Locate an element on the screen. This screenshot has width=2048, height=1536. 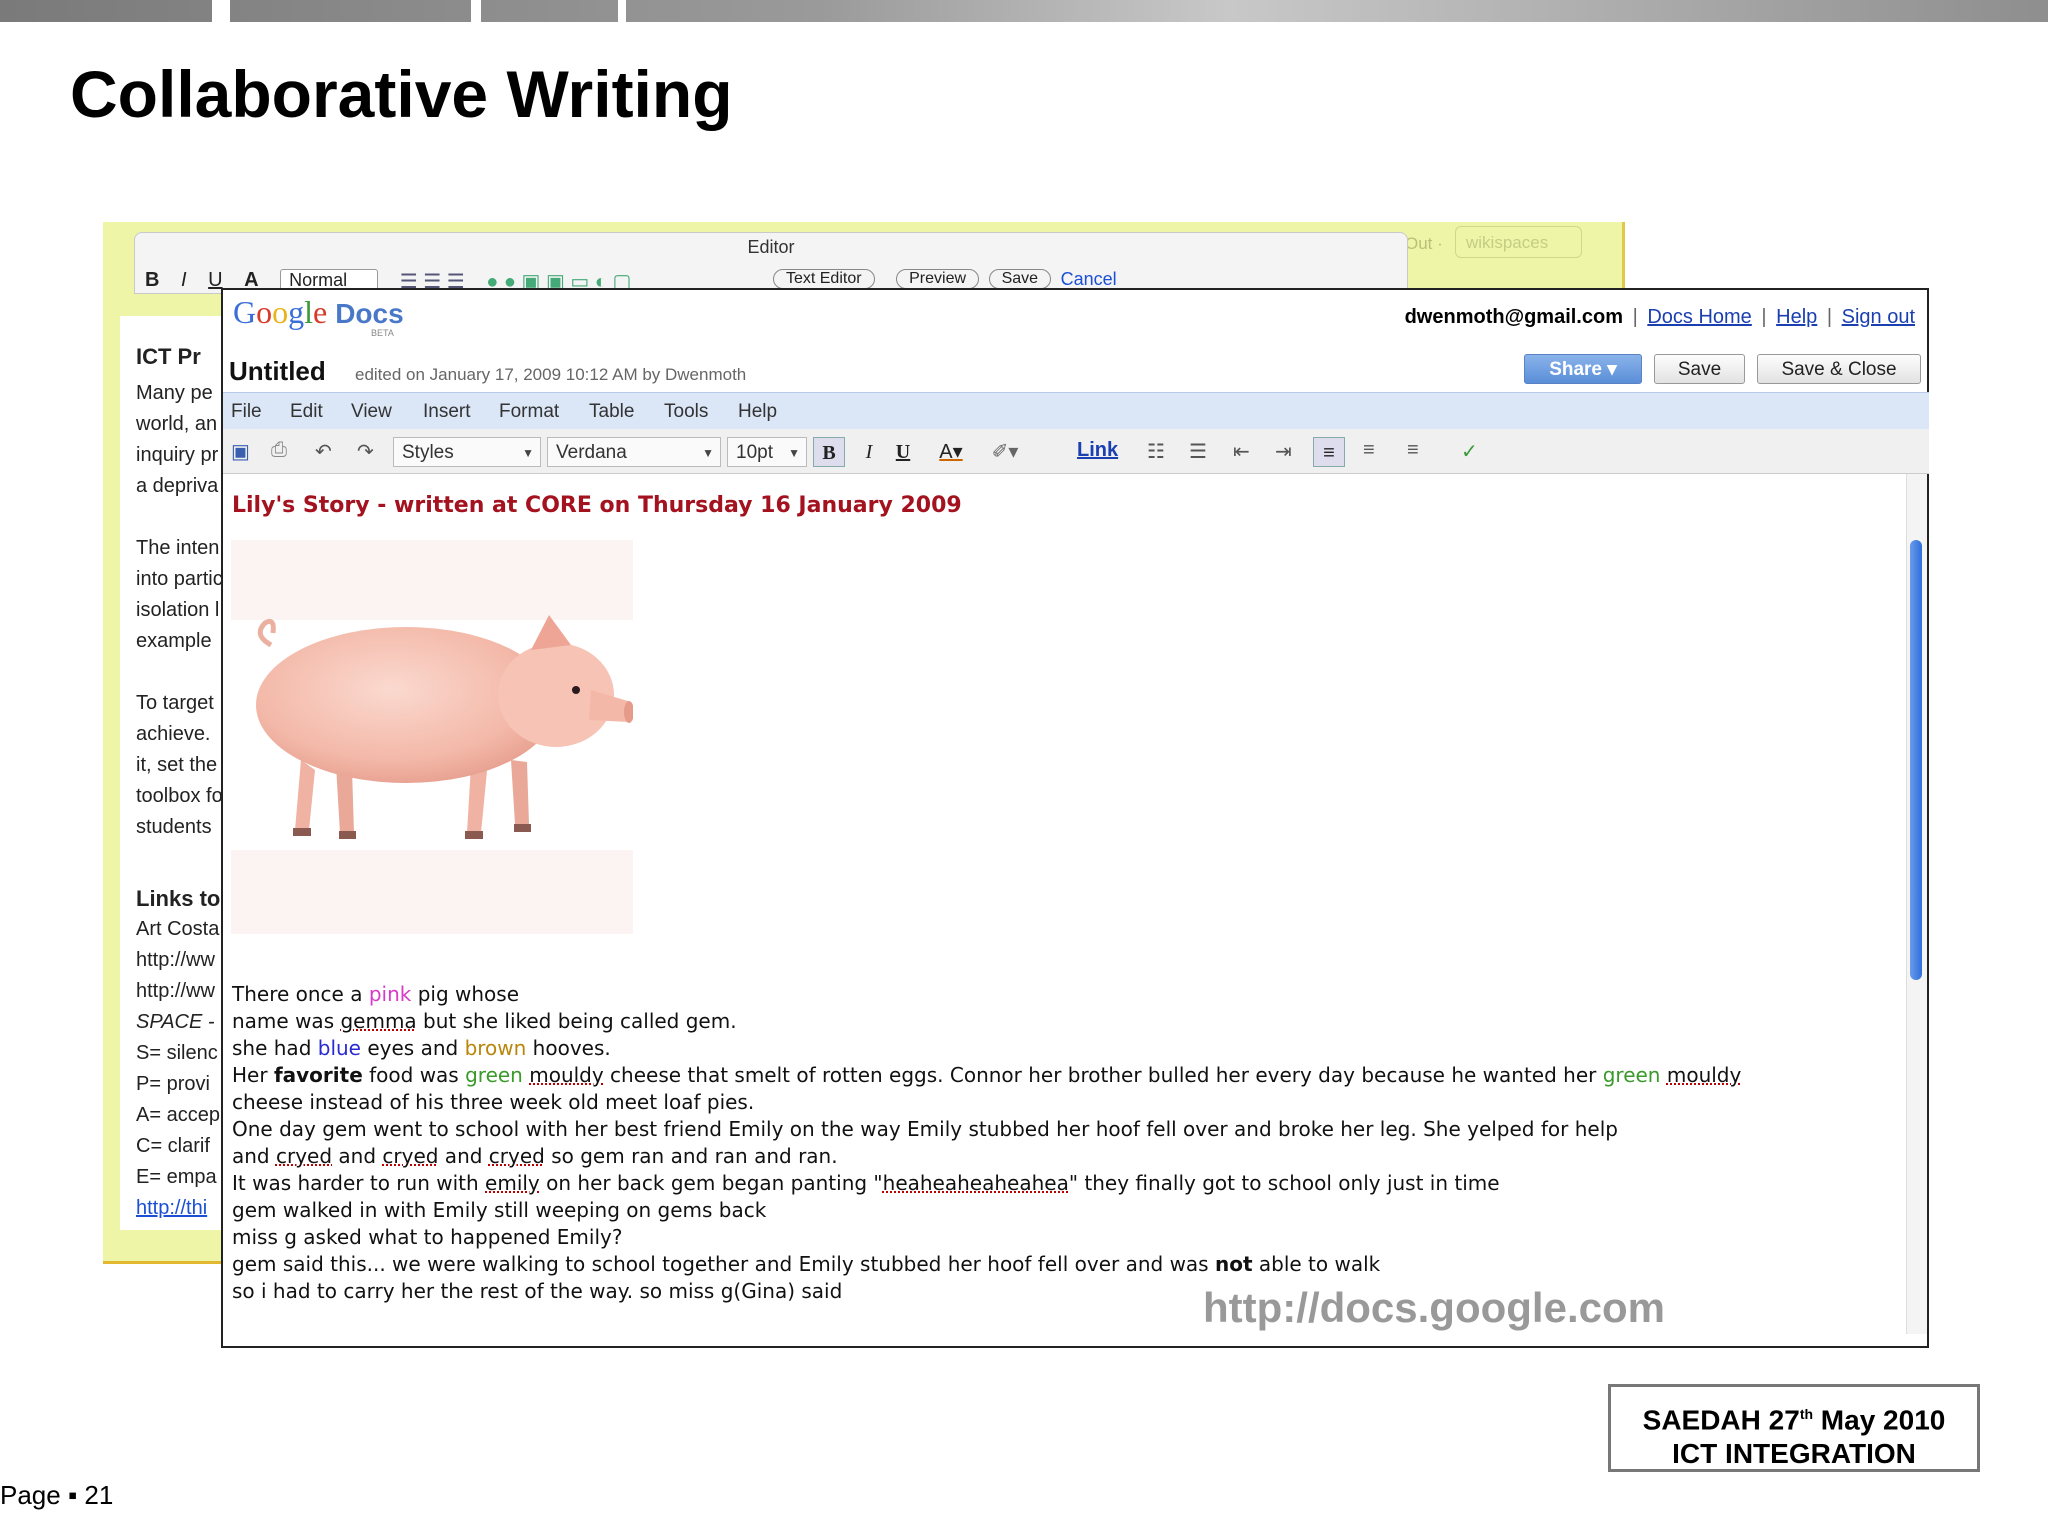
document-title: Untitled is located at coordinates (277, 371).